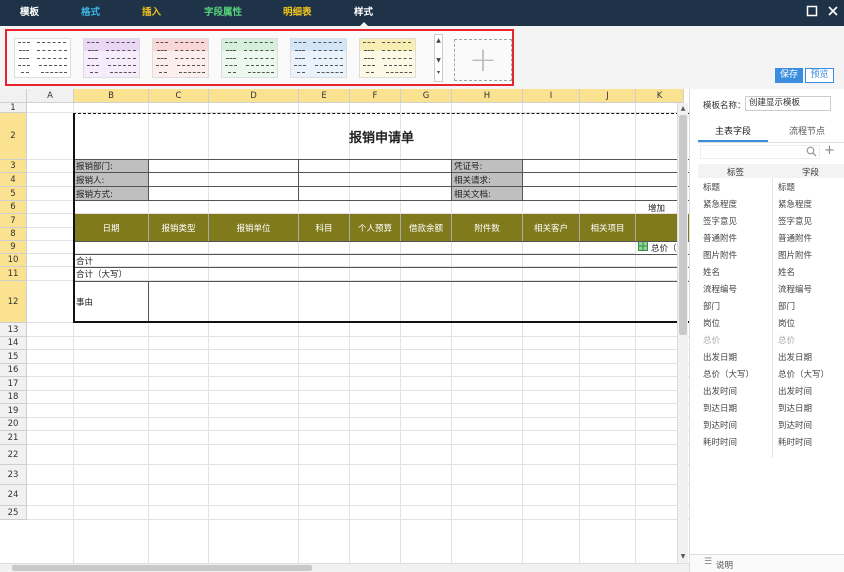 The height and width of the screenshot is (572, 844). What do you see at coordinates (795, 204) in the screenshot?
I see `field-name-item: 紧急程度` at bounding box center [795, 204].